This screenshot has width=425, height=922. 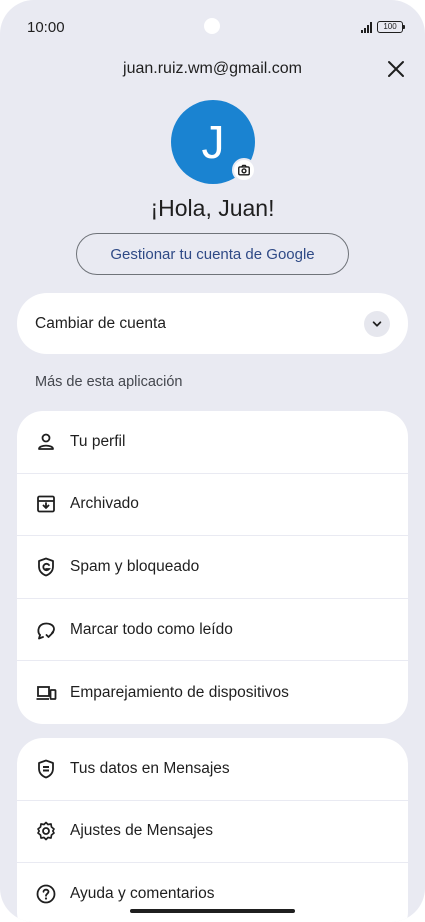 I want to click on menu-item-your-data: Tus datos en Mensajes, so click(x=212, y=769).